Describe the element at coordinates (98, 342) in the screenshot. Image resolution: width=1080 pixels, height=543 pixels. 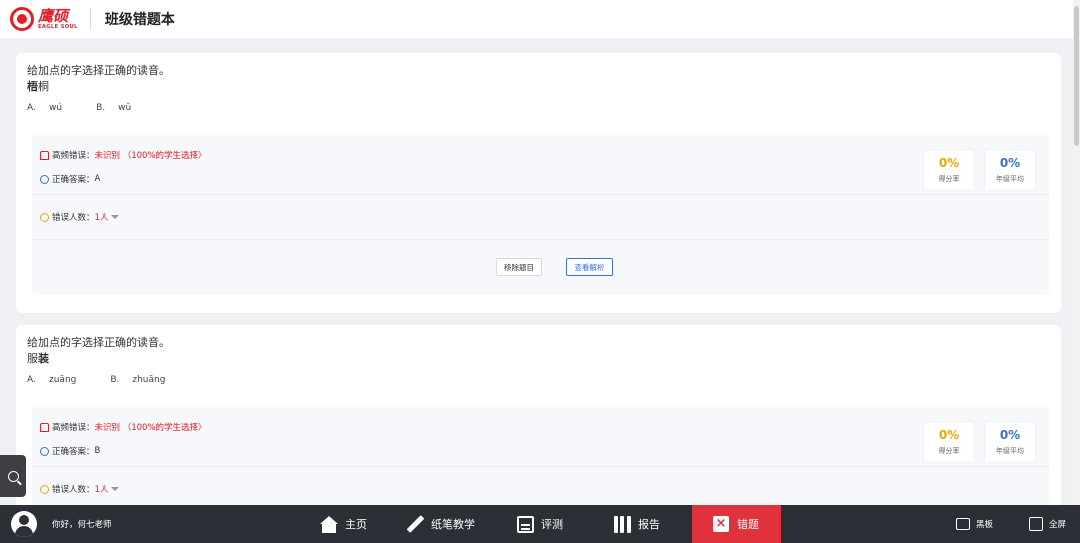
I see `question-stem: 给加点的字选择正确的读音。` at that location.